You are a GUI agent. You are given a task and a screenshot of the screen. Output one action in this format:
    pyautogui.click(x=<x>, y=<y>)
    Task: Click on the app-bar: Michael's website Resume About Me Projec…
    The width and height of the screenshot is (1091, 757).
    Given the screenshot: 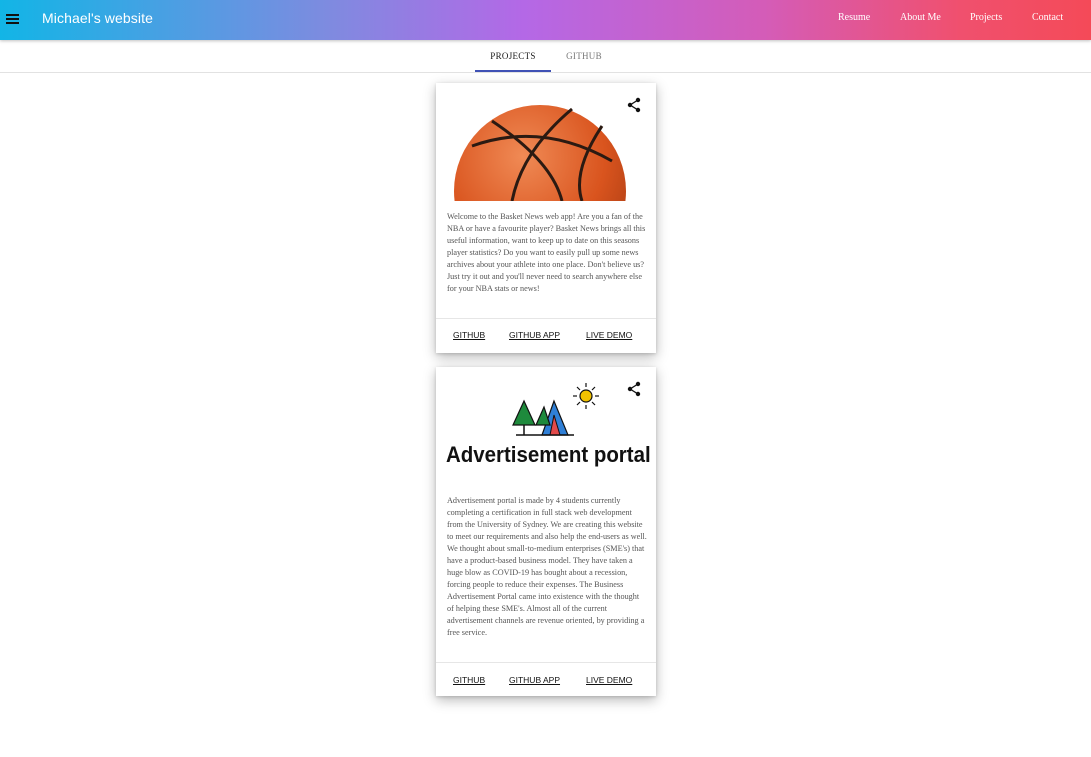 What is the action you would take?
    pyautogui.click(x=545, y=20)
    